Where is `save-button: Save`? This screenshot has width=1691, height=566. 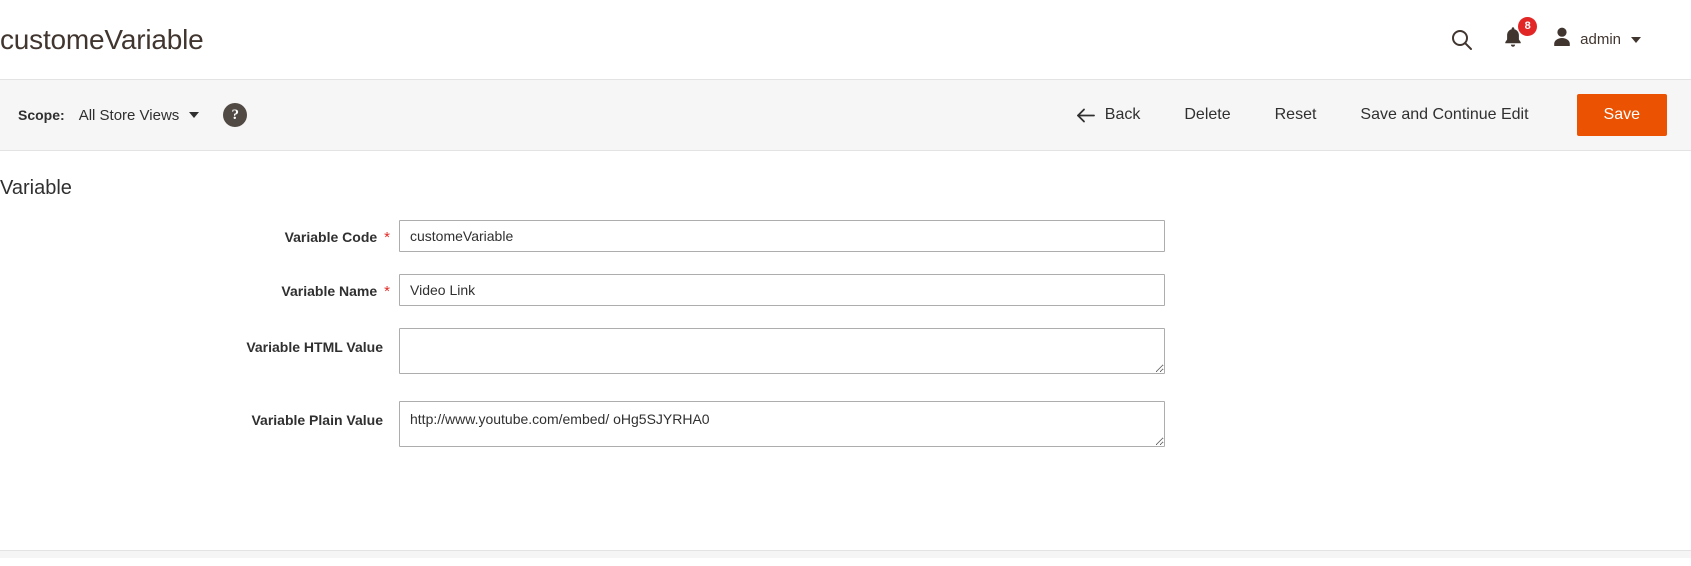 save-button: Save is located at coordinates (1621, 115).